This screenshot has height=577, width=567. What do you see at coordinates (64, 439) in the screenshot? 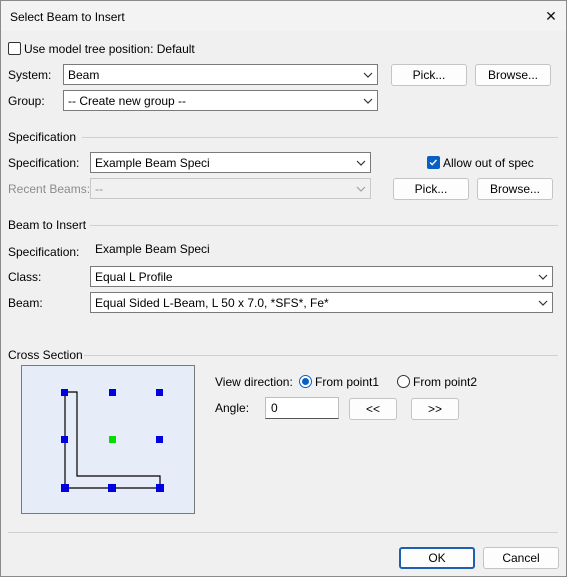
I see `handle-mid-left` at bounding box center [64, 439].